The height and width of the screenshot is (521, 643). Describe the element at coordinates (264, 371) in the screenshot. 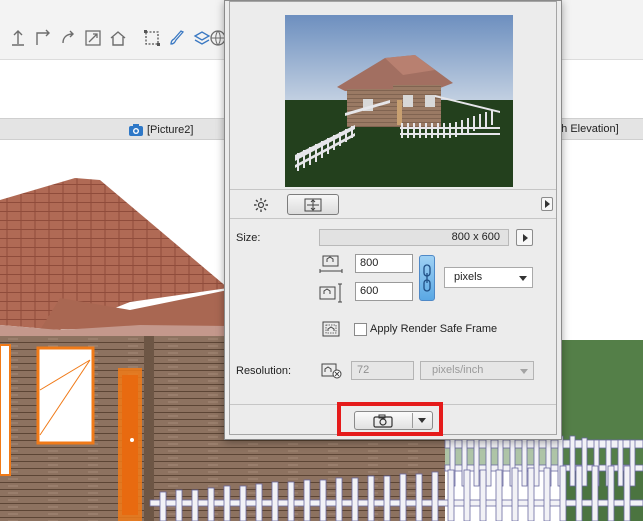

I see `resolution-label: Resolution:` at that location.